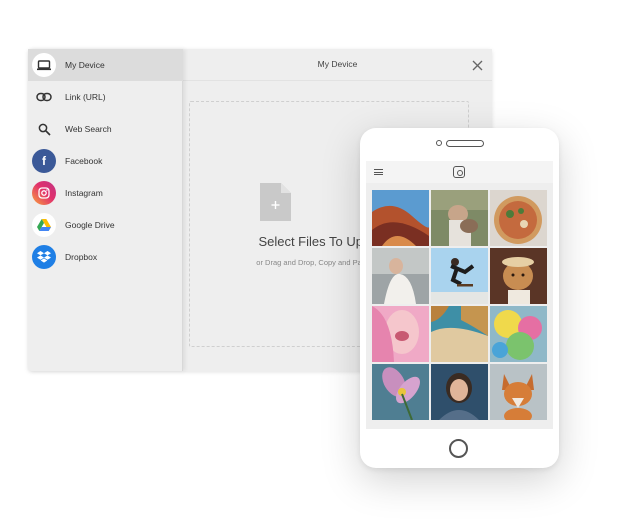 The image size is (624, 519). I want to click on sidebar-item-instagram: Instagram, so click(105, 193).